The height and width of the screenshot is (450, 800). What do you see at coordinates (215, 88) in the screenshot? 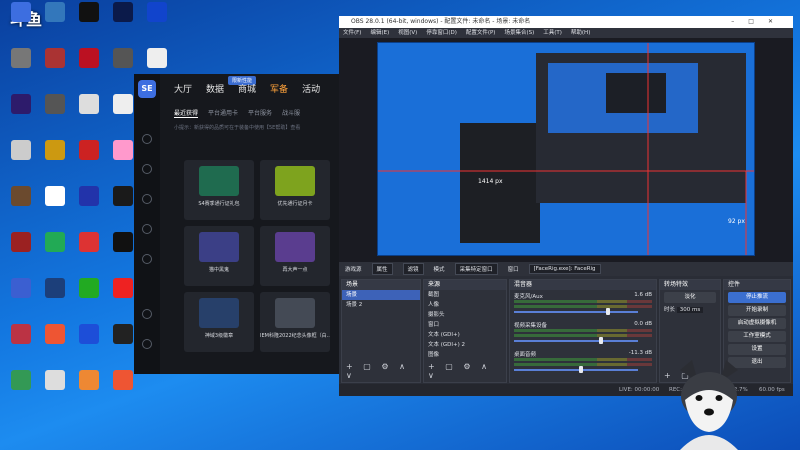
I see `game-tab-1: 数据` at bounding box center [215, 88].